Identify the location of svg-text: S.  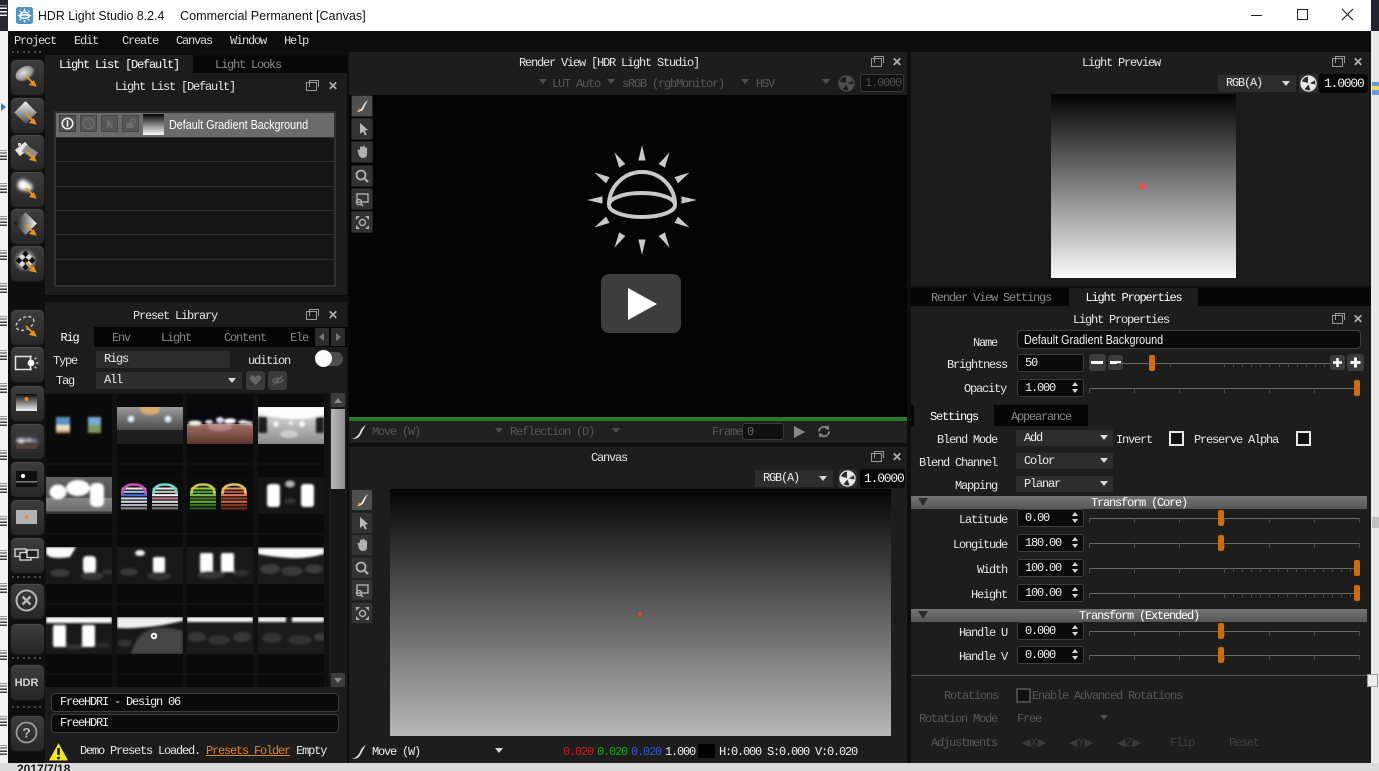
(88, 124).